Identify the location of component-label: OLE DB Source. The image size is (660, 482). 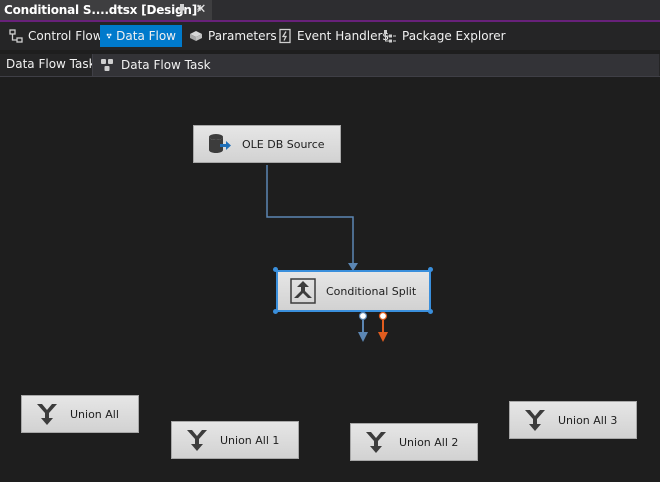
(283, 144).